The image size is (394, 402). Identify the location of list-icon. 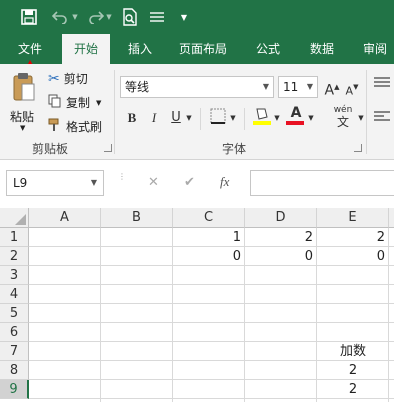
(157, 17).